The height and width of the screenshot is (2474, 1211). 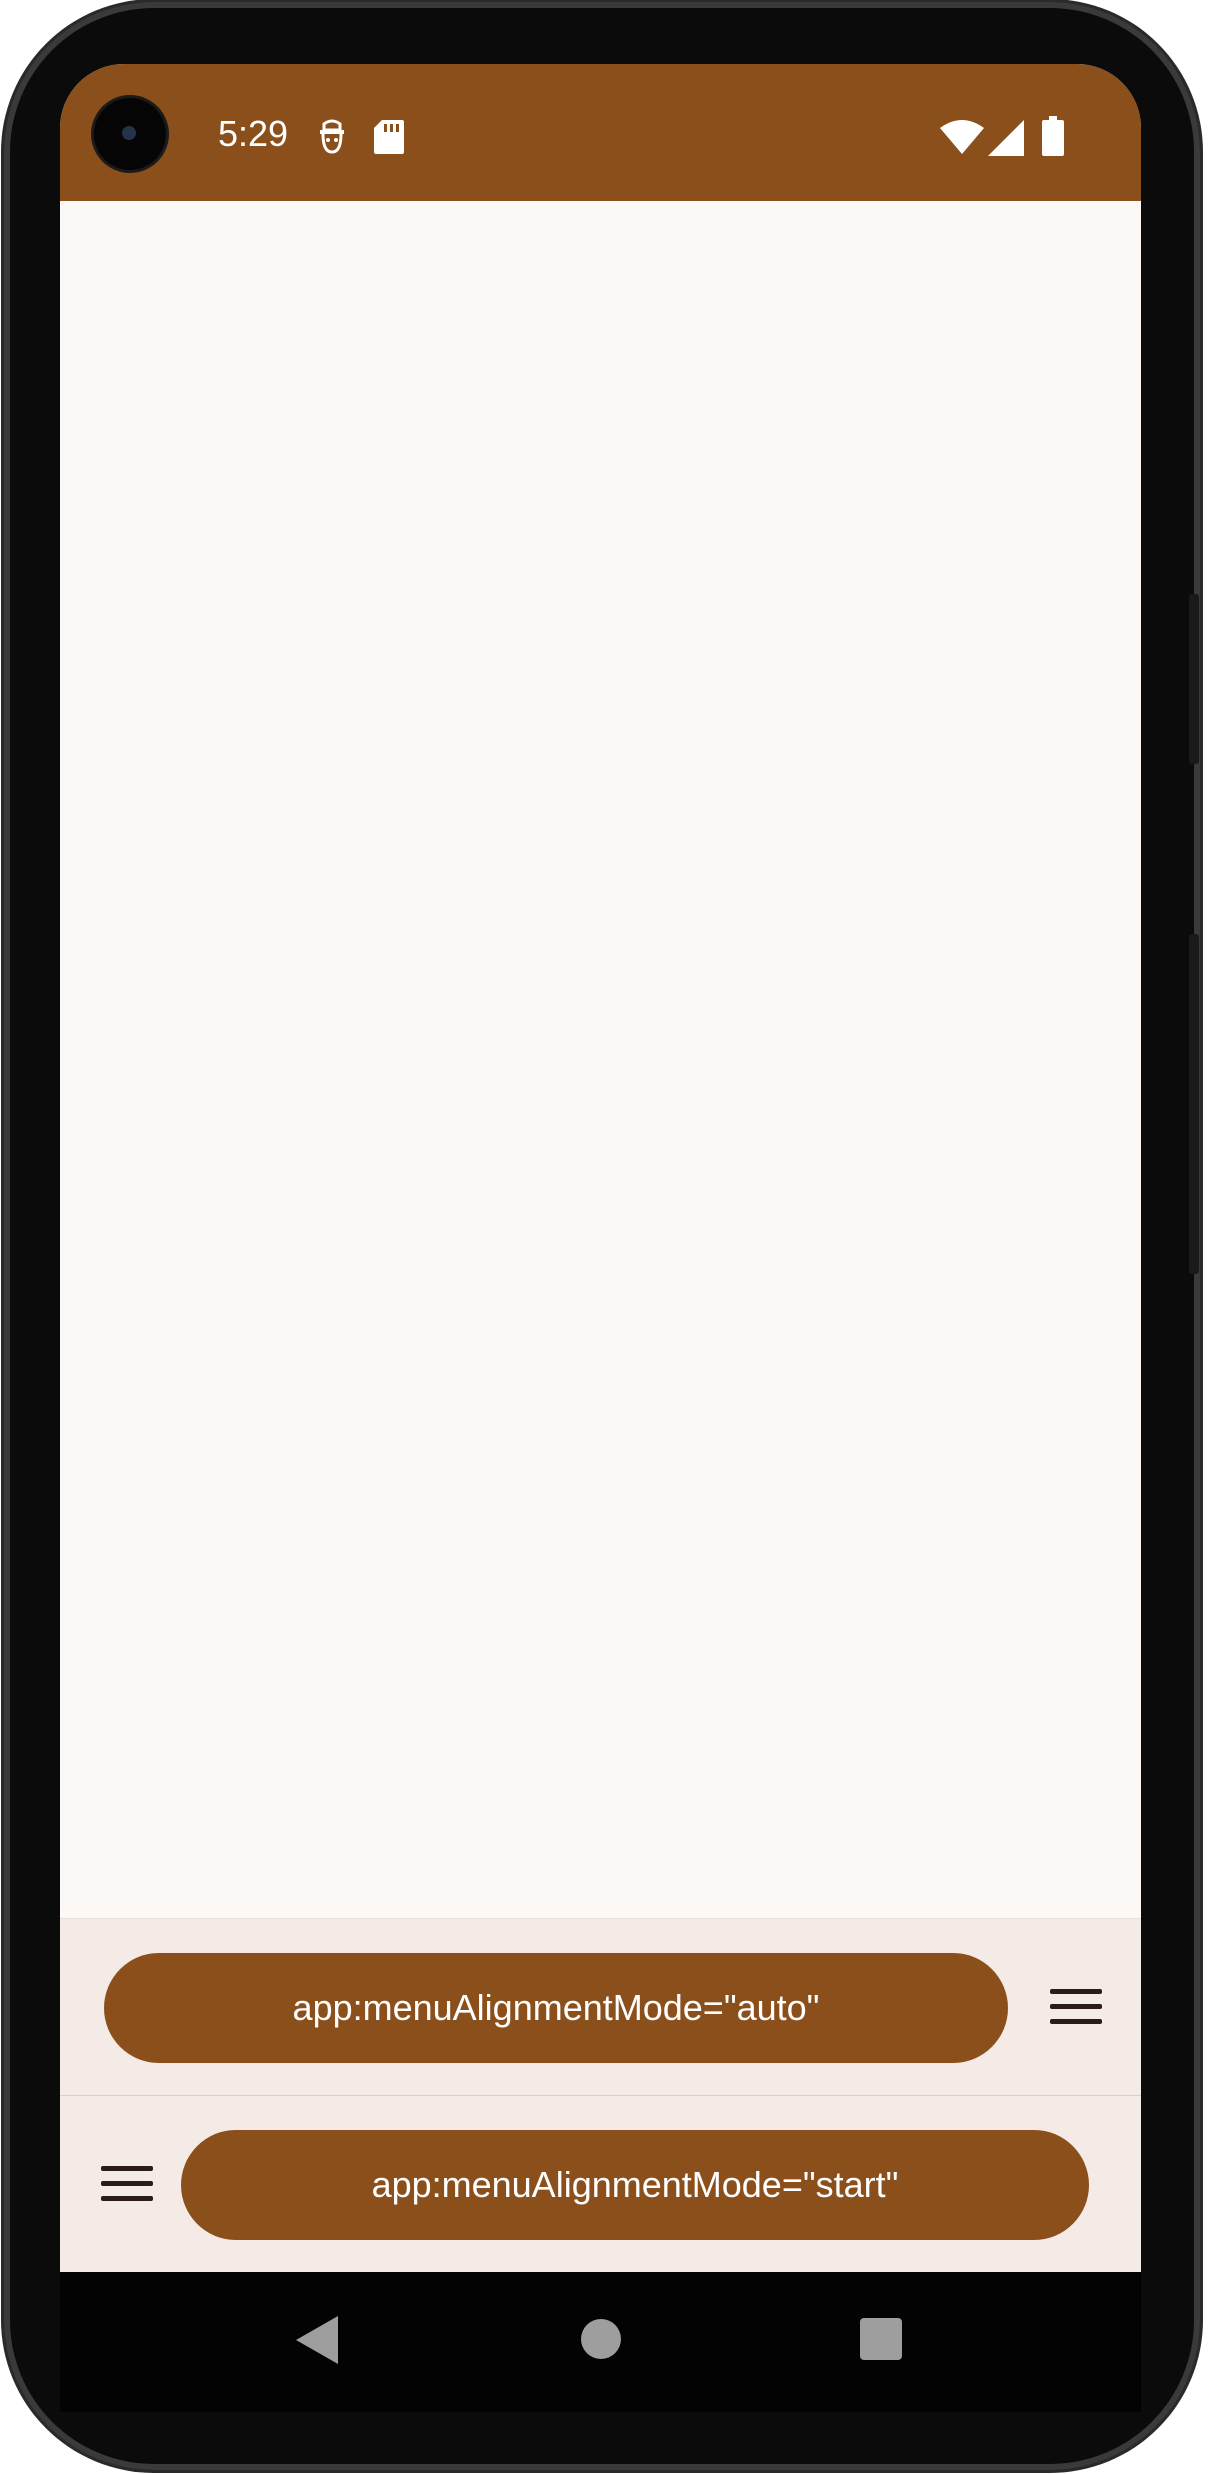 What do you see at coordinates (332, 136) in the screenshot?
I see `face-notification-icon` at bounding box center [332, 136].